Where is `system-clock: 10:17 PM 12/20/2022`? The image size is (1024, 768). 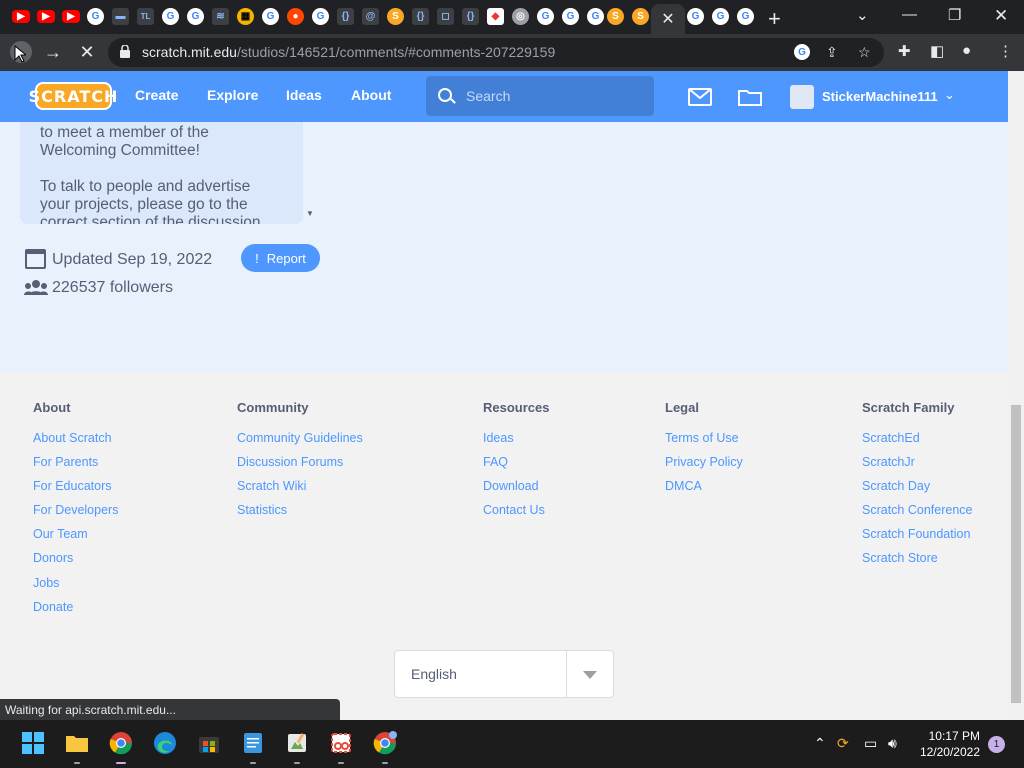 system-clock: 10:17 PM 12/20/2022 is located at coordinates (949, 744).